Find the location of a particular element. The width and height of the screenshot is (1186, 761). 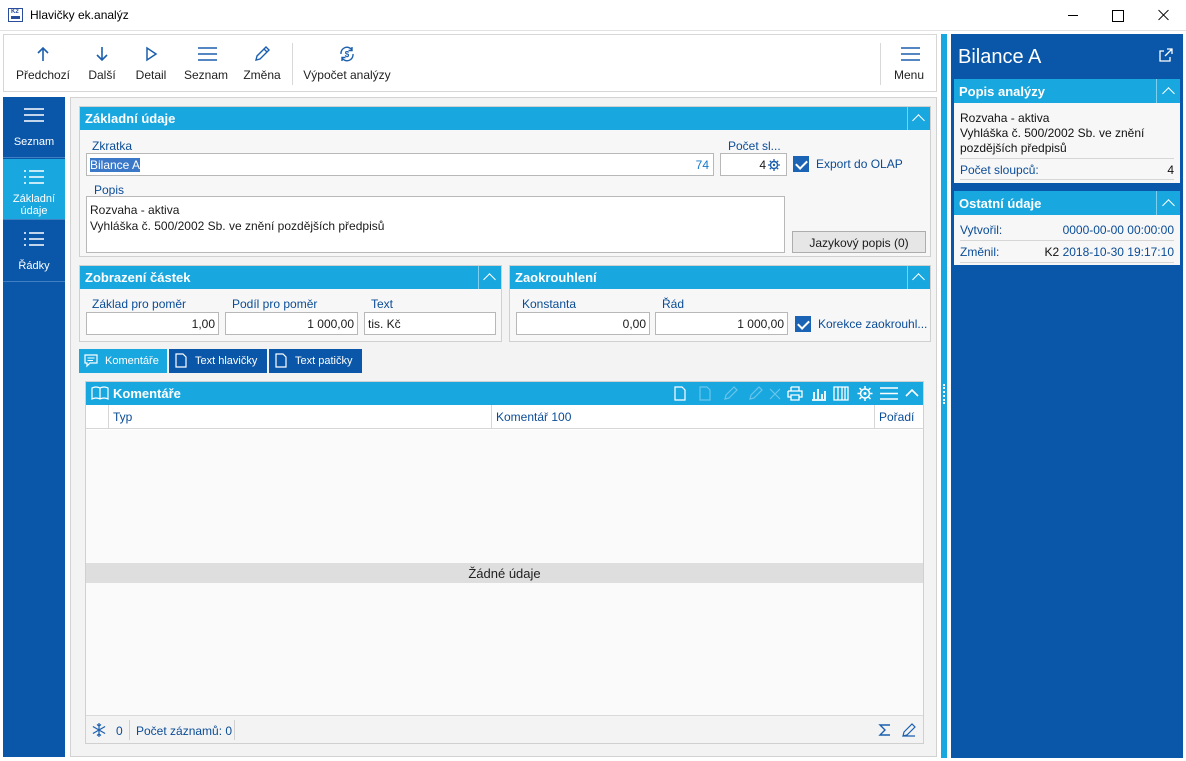

book-icon is located at coordinates (100, 393).